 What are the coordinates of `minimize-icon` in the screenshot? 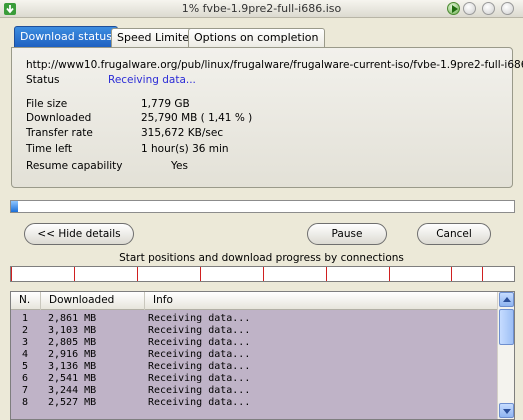 It's located at (469, 8).